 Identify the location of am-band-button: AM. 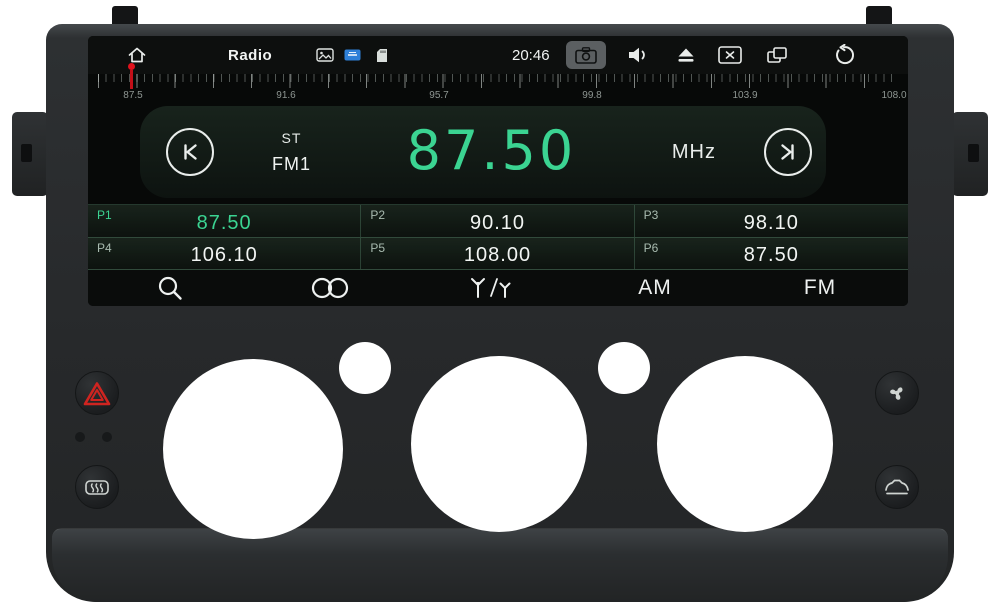
(655, 288).